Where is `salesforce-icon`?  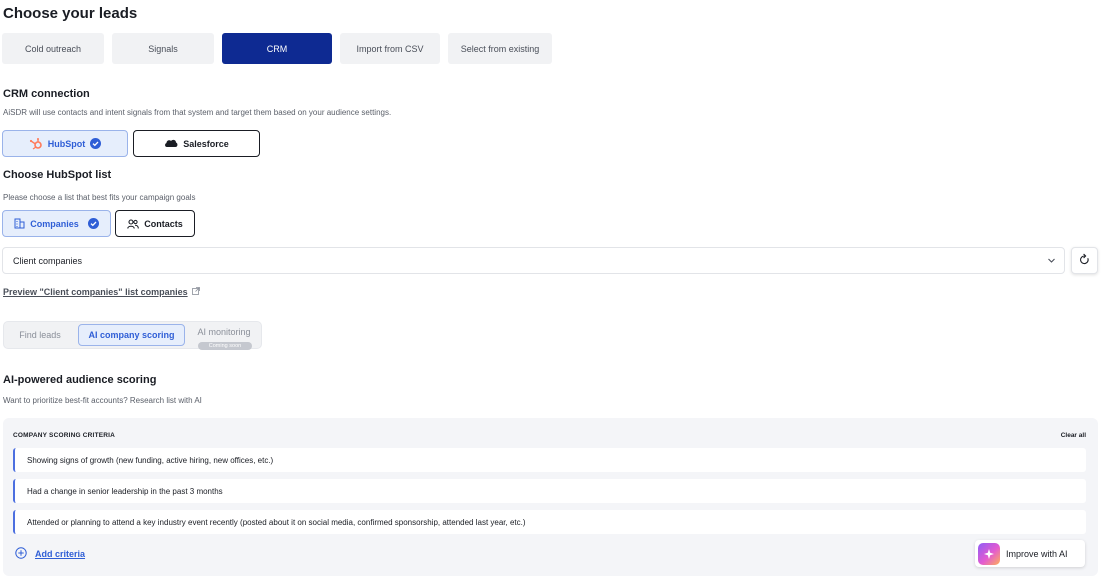 salesforce-icon is located at coordinates (171, 143).